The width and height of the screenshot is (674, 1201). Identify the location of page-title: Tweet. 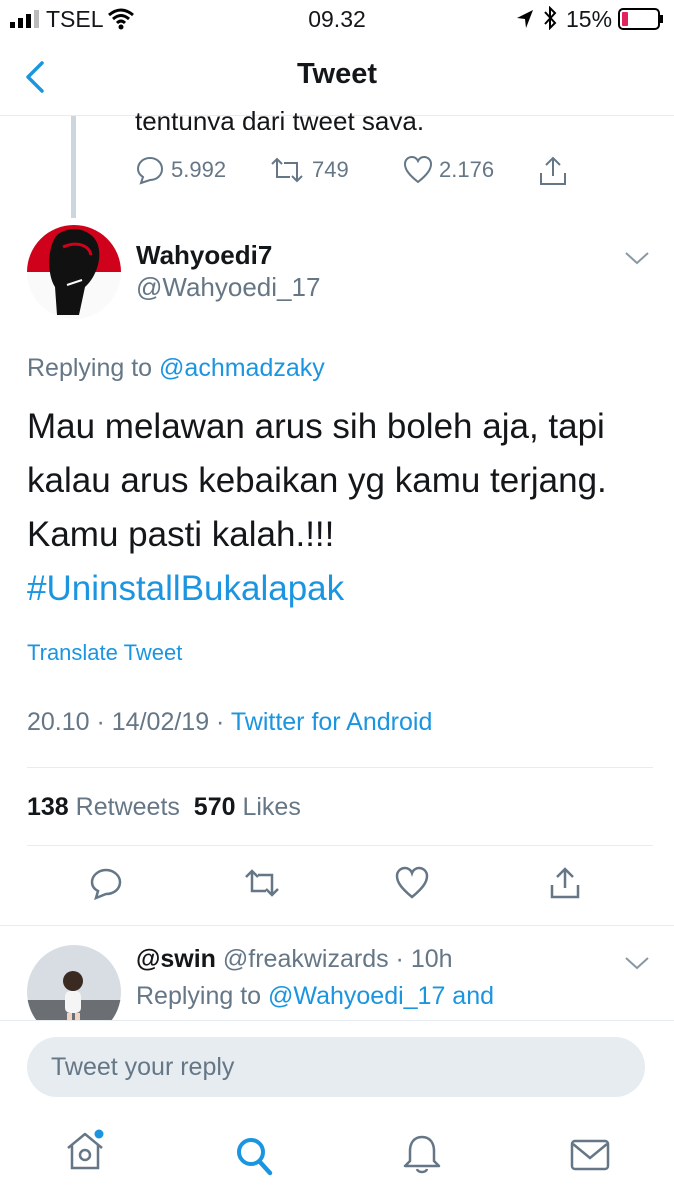
(337, 74).